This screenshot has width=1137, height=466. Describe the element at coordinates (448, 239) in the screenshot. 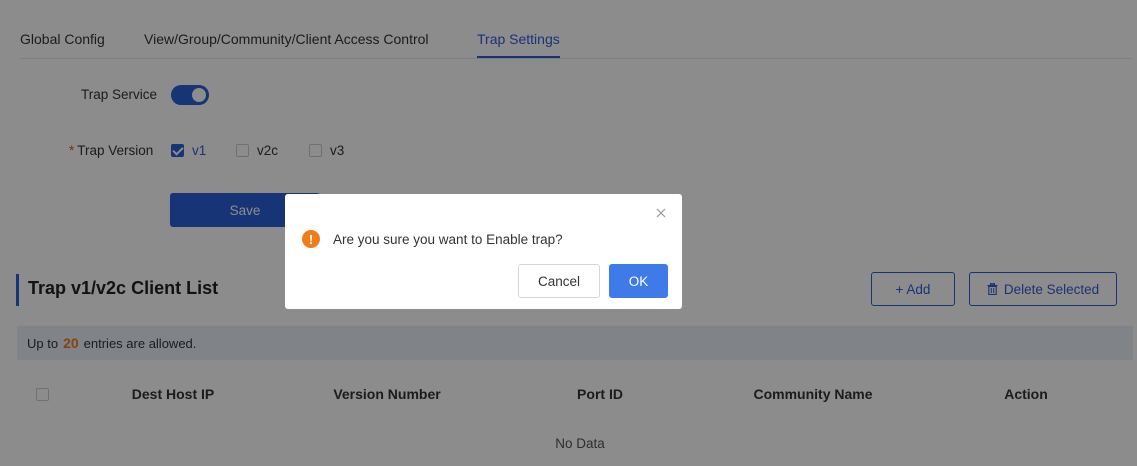

I see `confirm-message: Are you sure you want to Enable trap?` at that location.